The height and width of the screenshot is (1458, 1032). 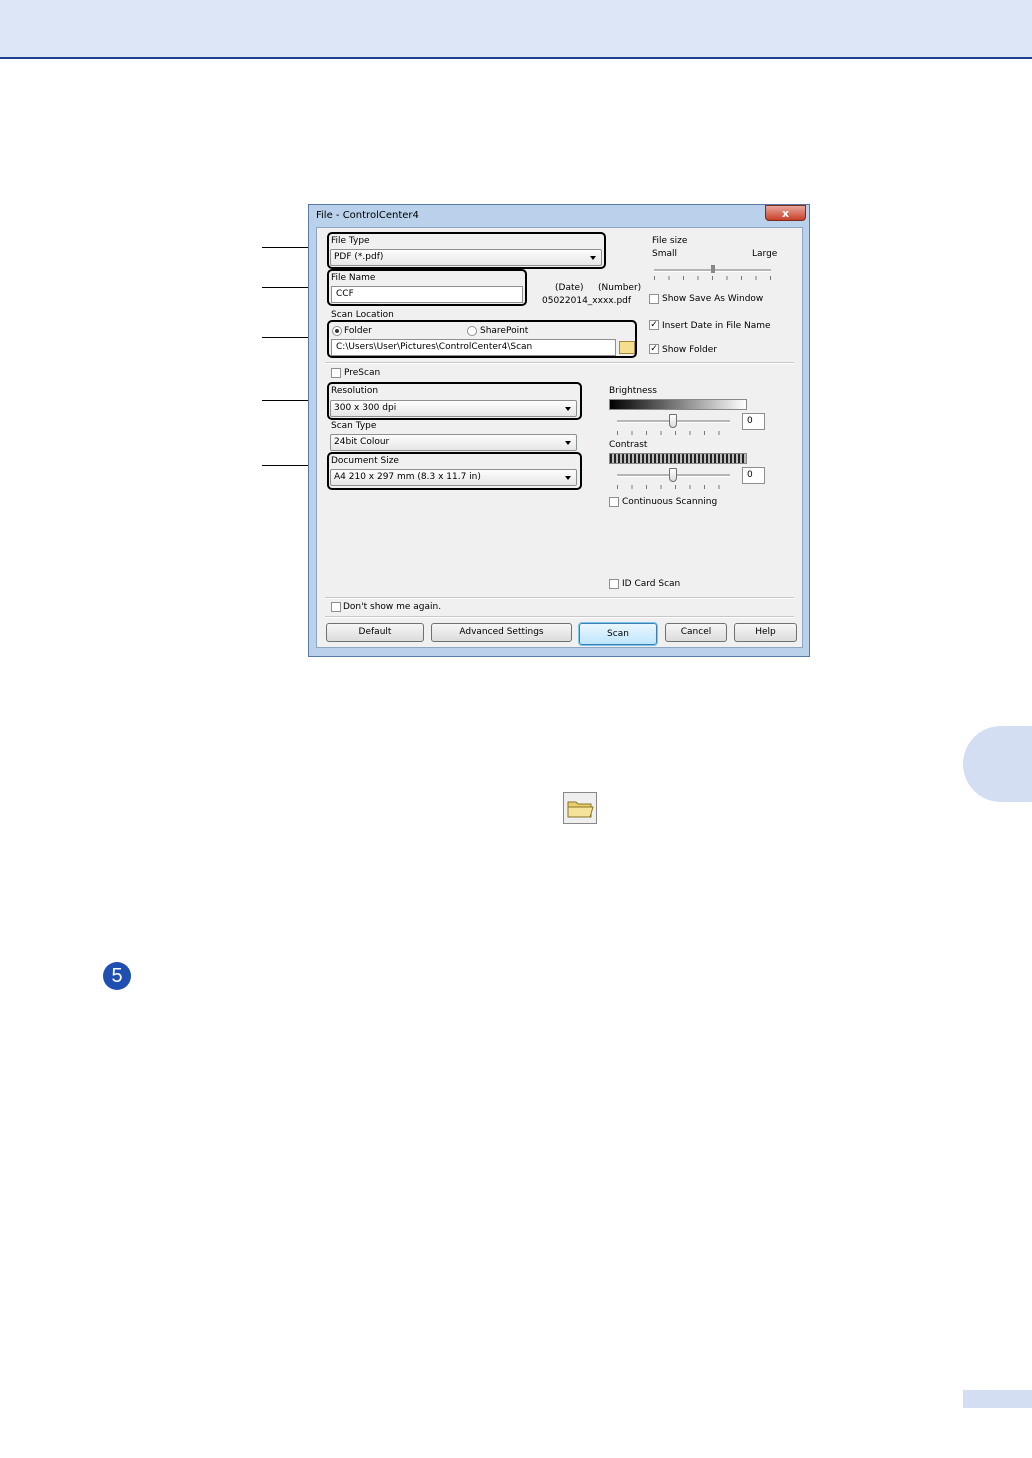 I want to click on file-size-ticks, so click(x=712, y=278).